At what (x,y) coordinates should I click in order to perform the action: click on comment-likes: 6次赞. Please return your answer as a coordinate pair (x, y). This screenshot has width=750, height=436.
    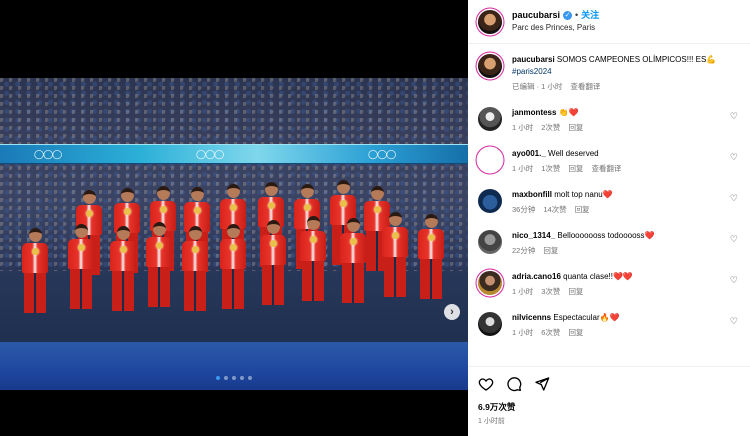
    Looking at the image, I should click on (550, 333).